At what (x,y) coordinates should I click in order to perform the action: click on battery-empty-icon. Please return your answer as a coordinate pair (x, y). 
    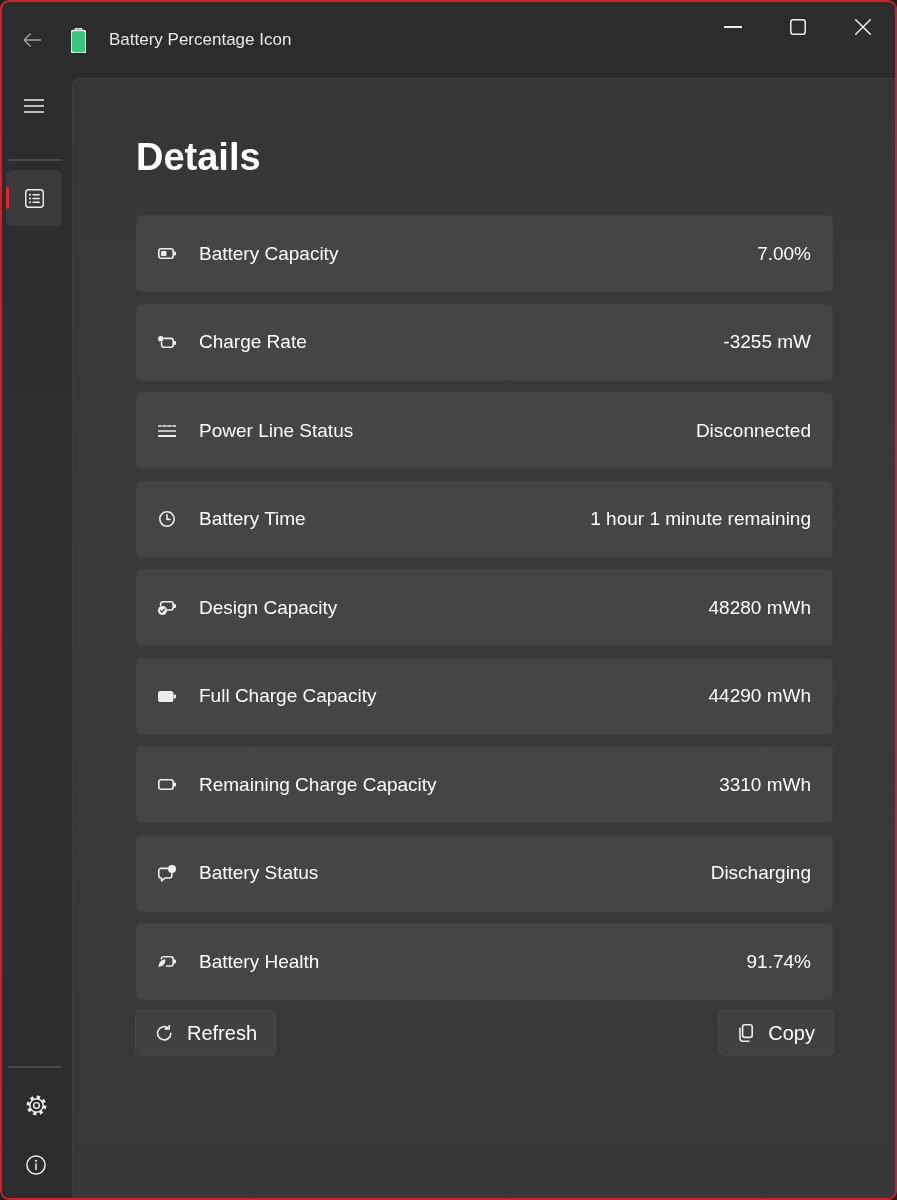
    Looking at the image, I should click on (167, 784).